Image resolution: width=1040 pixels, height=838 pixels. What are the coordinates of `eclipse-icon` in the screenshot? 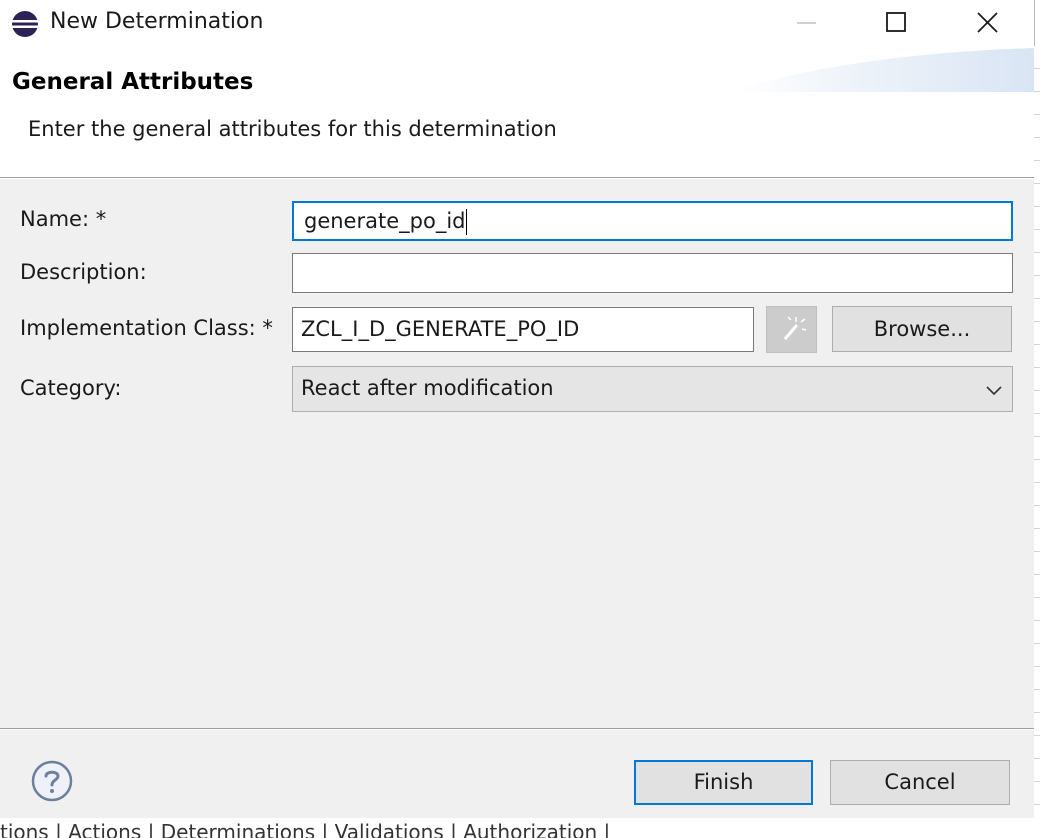 It's located at (25, 24).